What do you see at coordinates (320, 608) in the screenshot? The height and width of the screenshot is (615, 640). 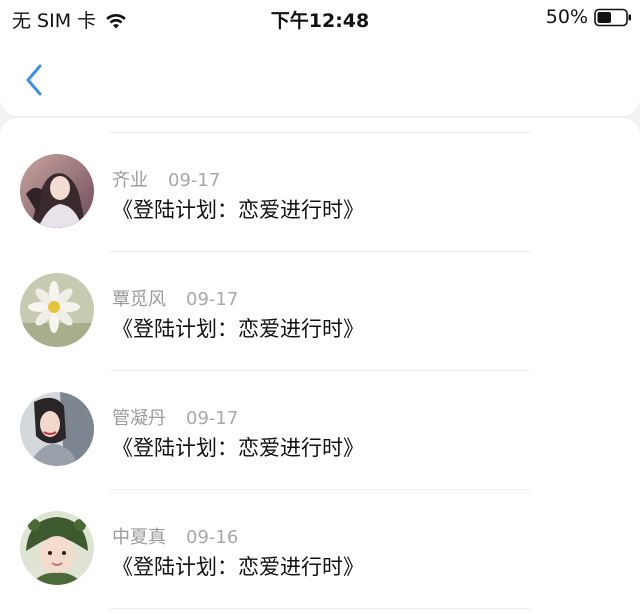 I see `item-divider` at bounding box center [320, 608].